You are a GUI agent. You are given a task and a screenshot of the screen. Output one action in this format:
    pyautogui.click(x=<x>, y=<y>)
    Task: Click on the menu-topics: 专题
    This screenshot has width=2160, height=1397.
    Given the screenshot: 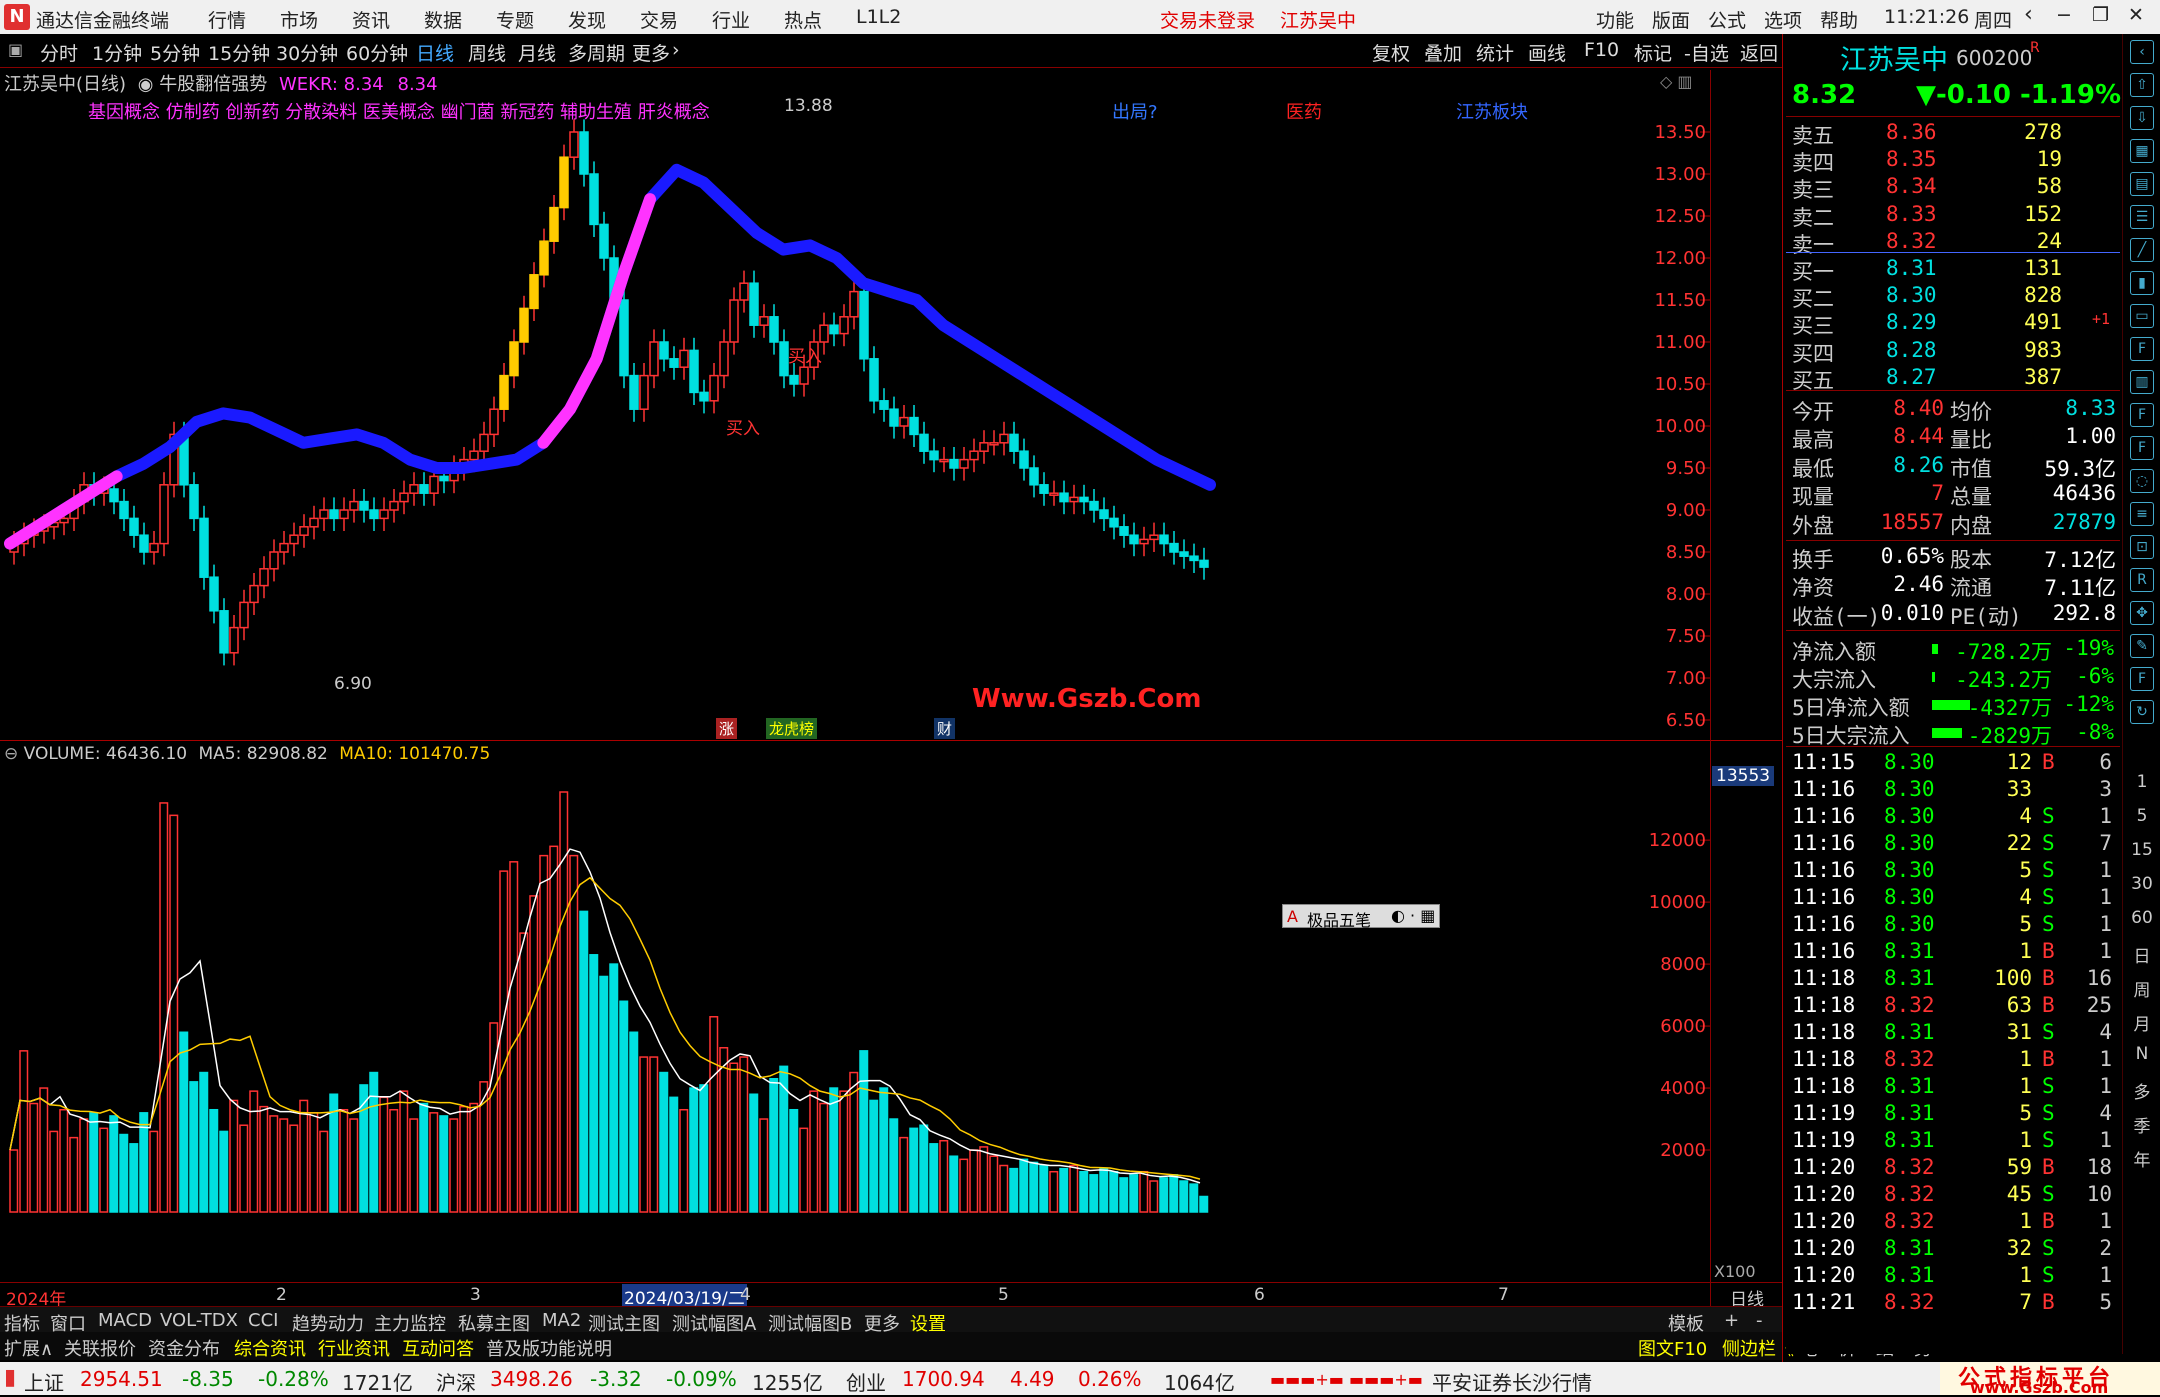 What is the action you would take?
    pyautogui.click(x=515, y=19)
    